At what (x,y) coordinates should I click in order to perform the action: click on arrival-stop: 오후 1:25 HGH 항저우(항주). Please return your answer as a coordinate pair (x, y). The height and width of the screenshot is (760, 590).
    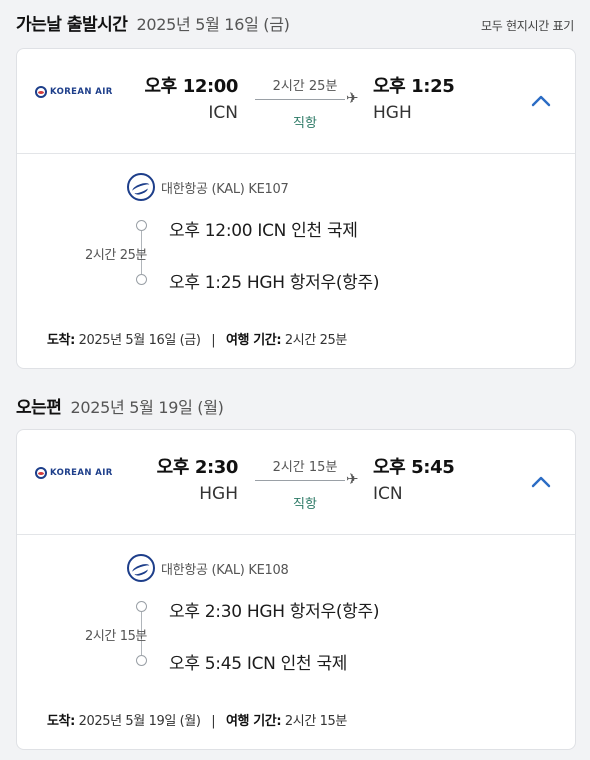
    Looking at the image, I should click on (274, 283).